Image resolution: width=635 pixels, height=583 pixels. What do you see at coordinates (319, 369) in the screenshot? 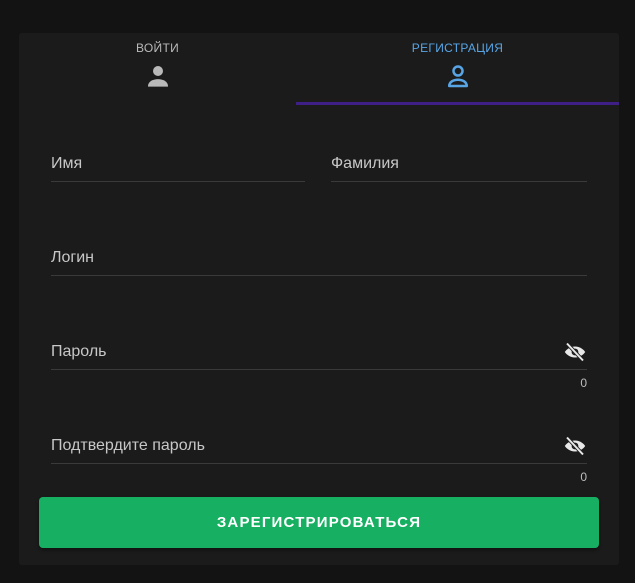
I see `password-underline` at bounding box center [319, 369].